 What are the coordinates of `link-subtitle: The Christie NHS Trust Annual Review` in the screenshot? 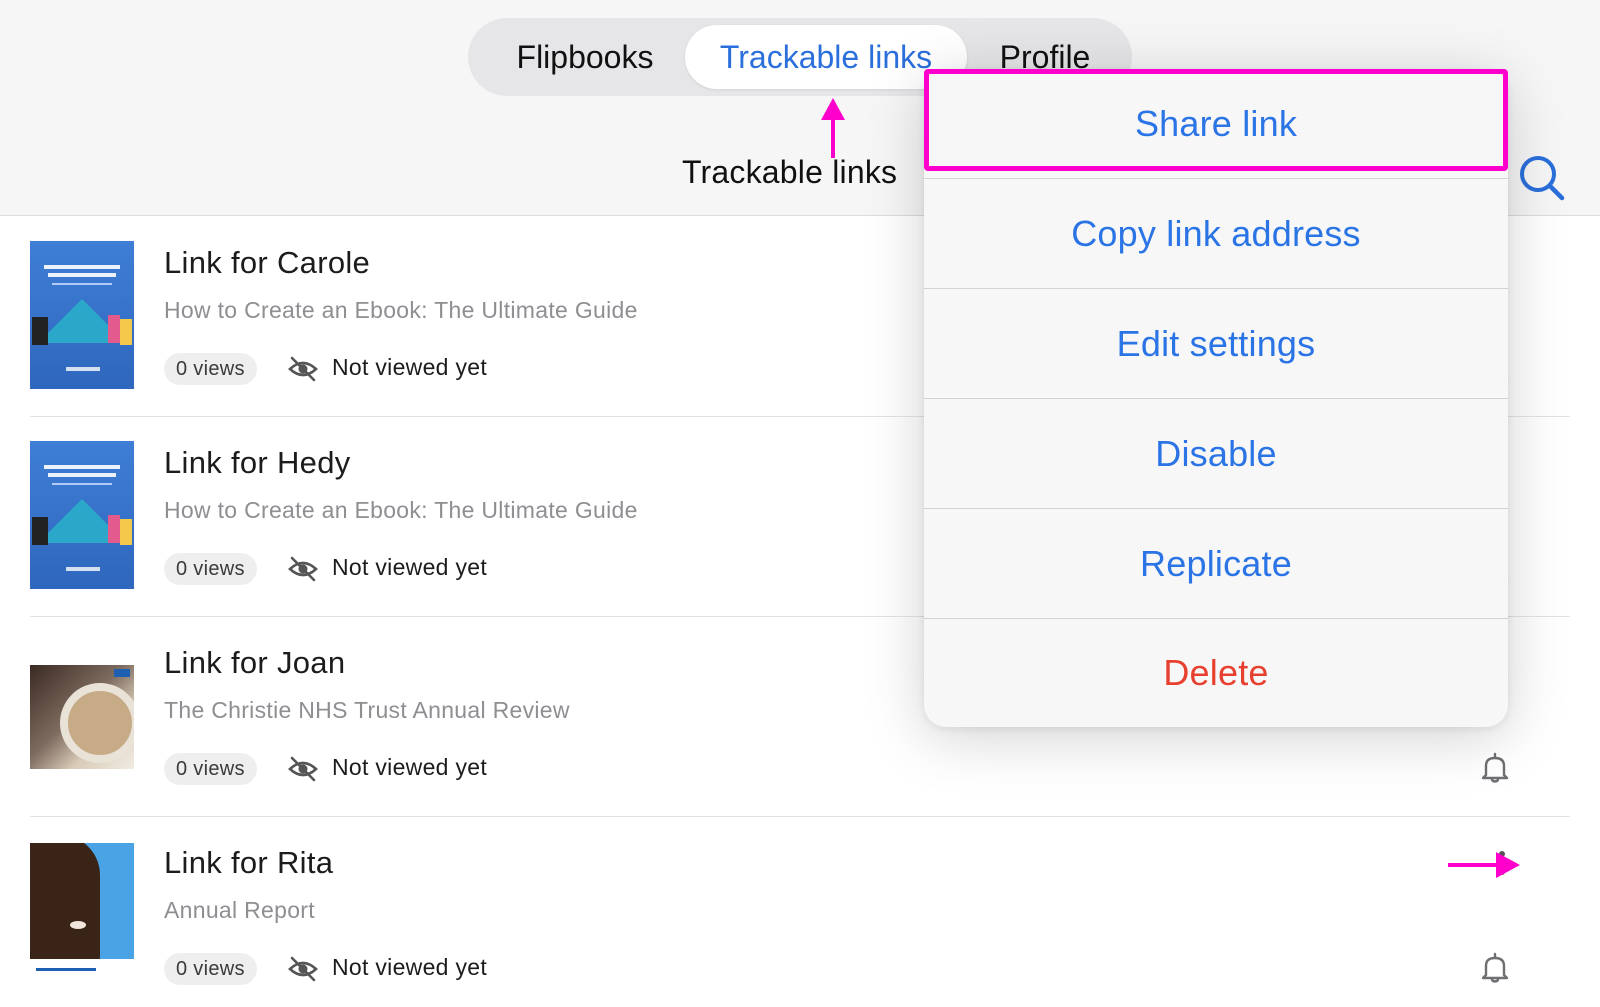 It's located at (367, 710).